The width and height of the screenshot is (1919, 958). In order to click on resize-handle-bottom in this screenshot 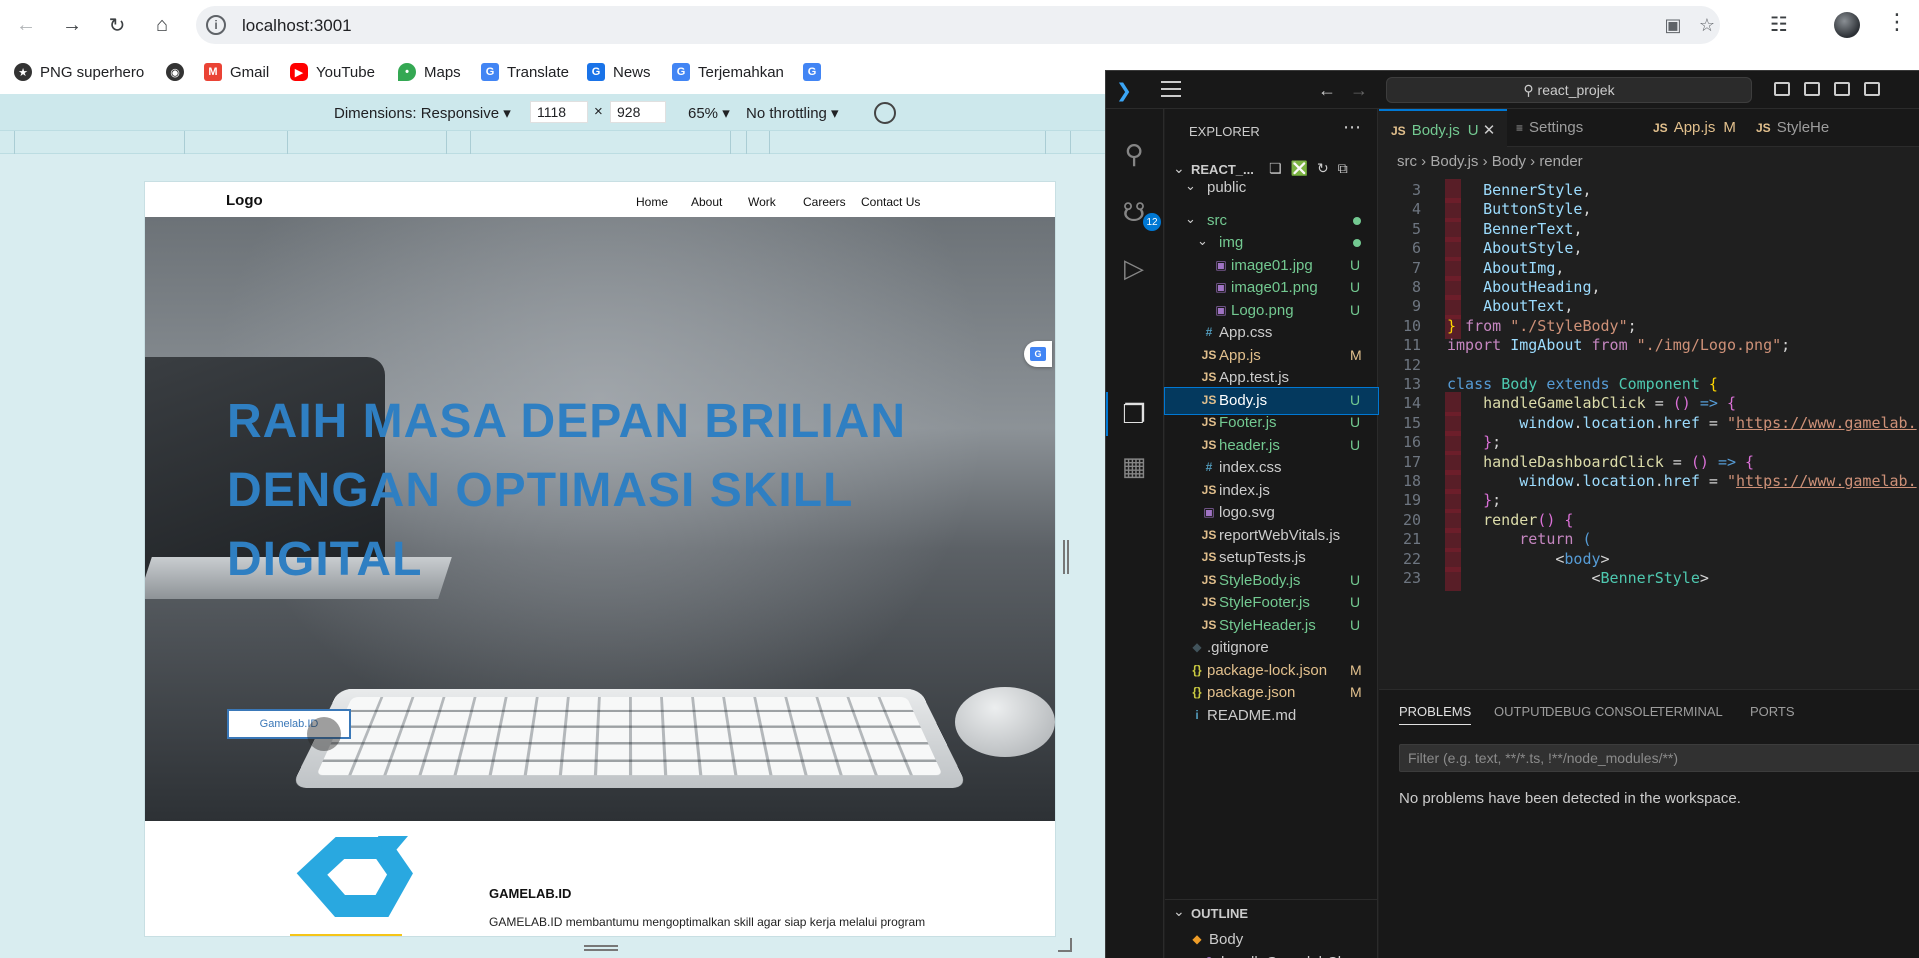, I will do `click(601, 948)`.